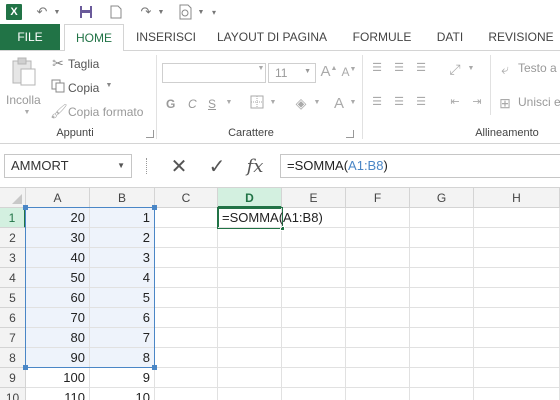 This screenshot has width=560, height=400. I want to click on cell-b1: 1, so click(122, 218).